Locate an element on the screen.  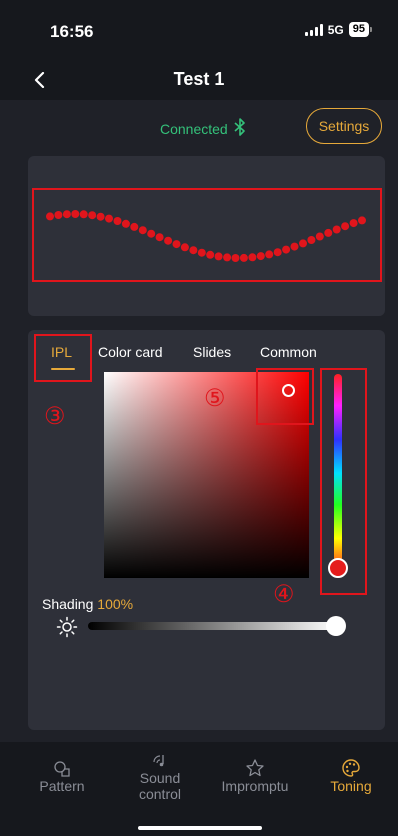
nav-toning-label: Toning is located at coordinates (351, 786).